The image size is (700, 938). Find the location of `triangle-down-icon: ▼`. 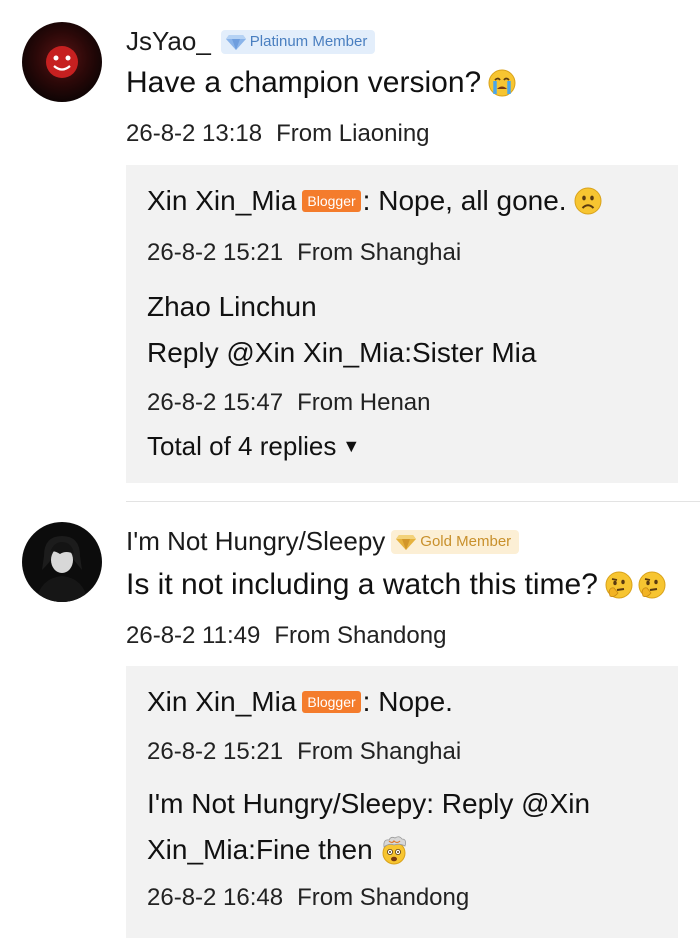

triangle-down-icon: ▼ is located at coordinates (351, 446).